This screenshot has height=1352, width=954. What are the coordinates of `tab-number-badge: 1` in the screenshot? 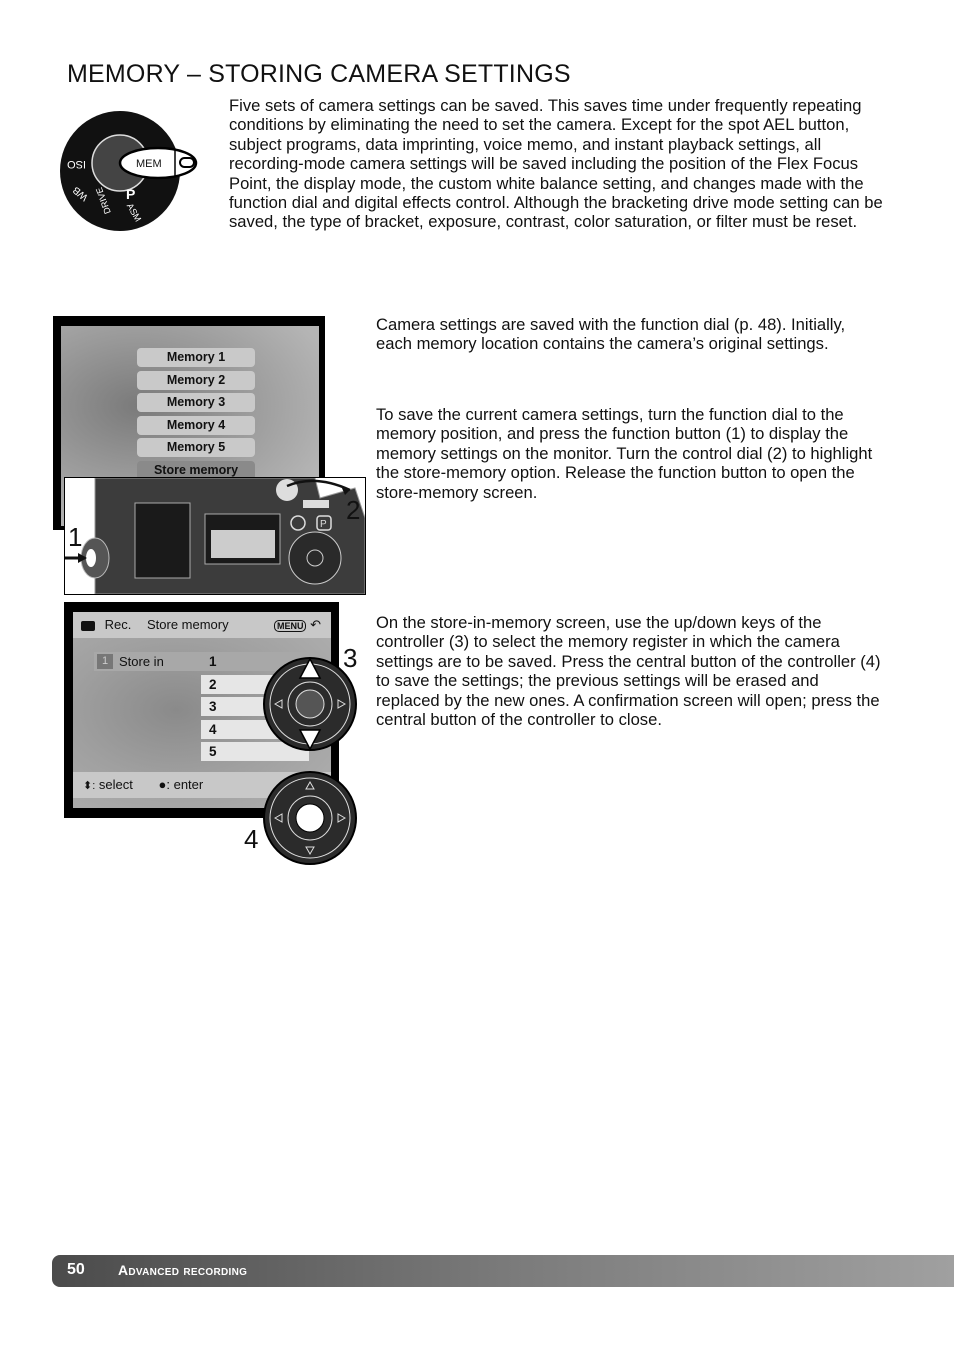 It's located at (105, 661).